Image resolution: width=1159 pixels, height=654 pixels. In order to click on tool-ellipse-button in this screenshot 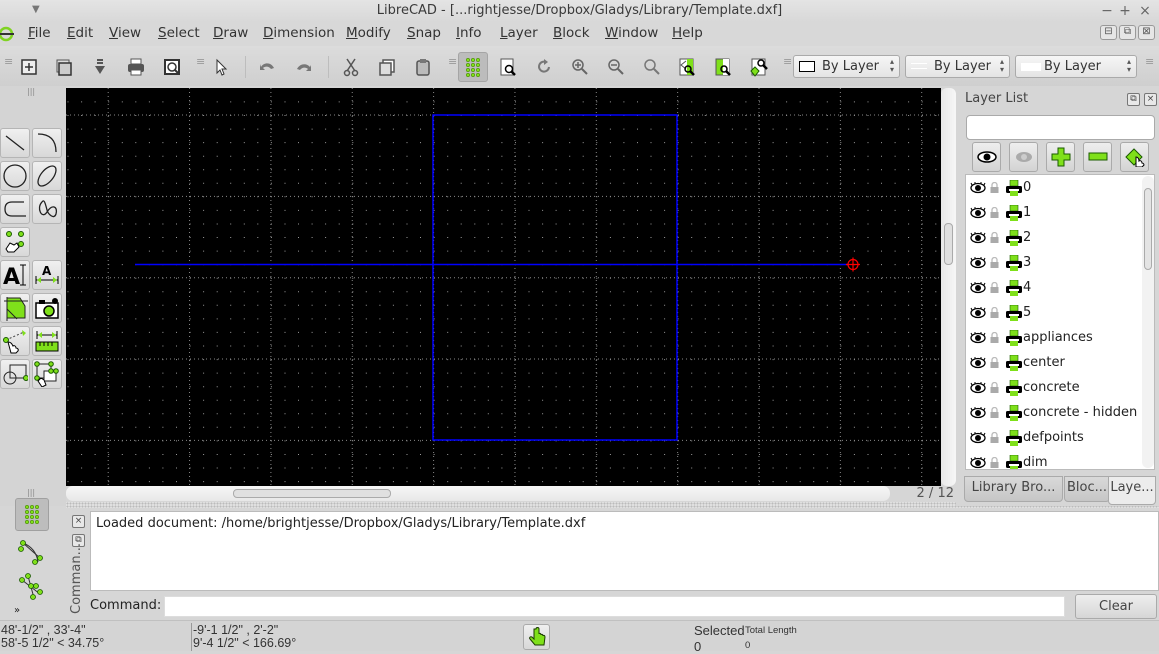, I will do `click(47, 176)`.